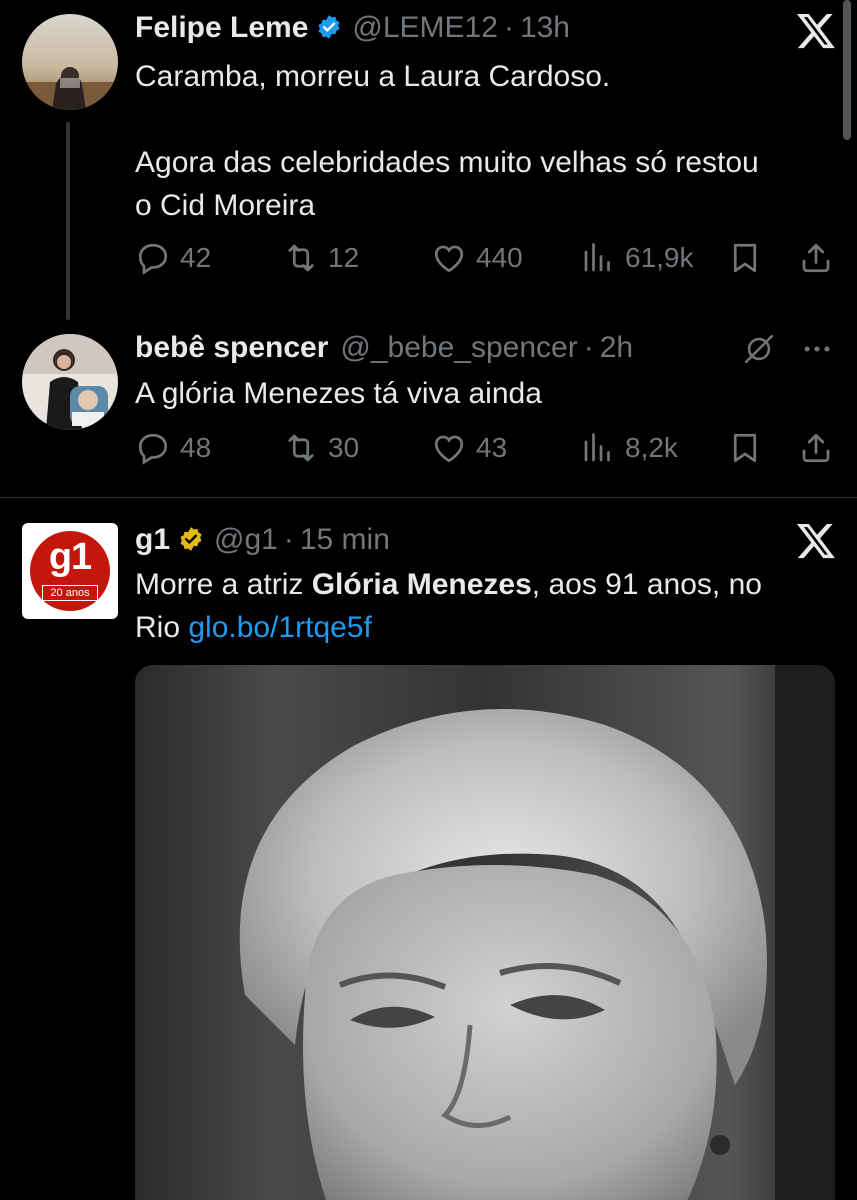 This screenshot has height=1200, width=857. Describe the element at coordinates (373, 76) in the screenshot. I see `tweet-text-line: Caramba, morreu a Laura Cardoso.` at that location.